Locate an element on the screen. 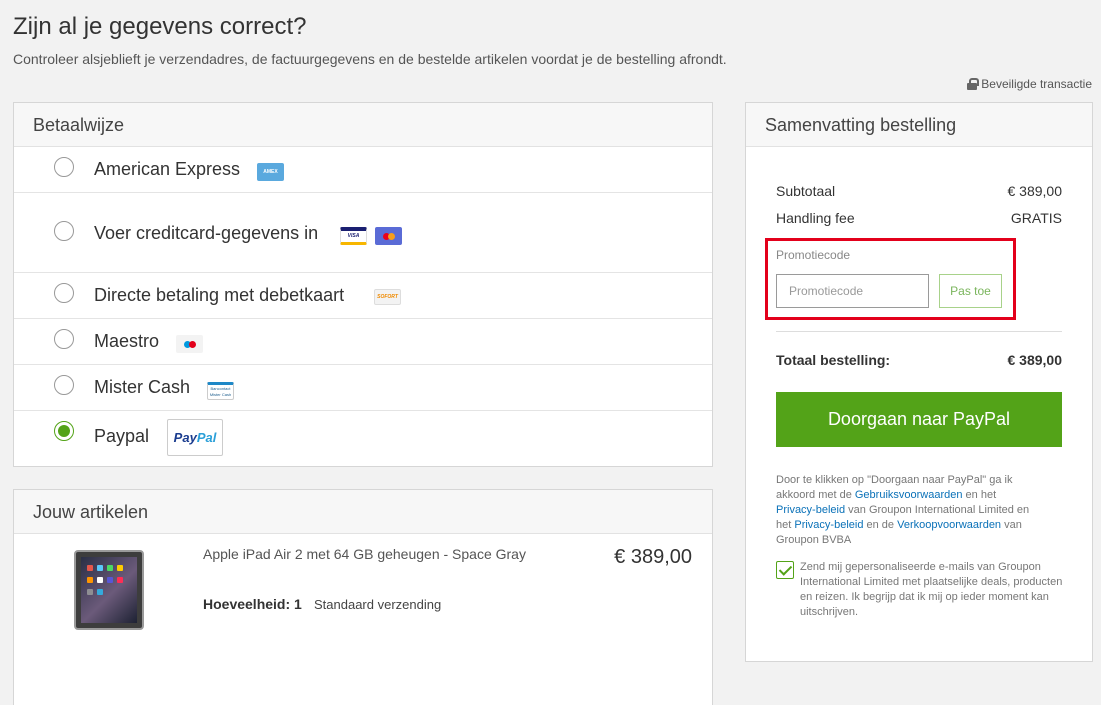 Image resolution: width=1101 pixels, height=705 pixels. subtotal-value: € 389,00 is located at coordinates (1035, 191).